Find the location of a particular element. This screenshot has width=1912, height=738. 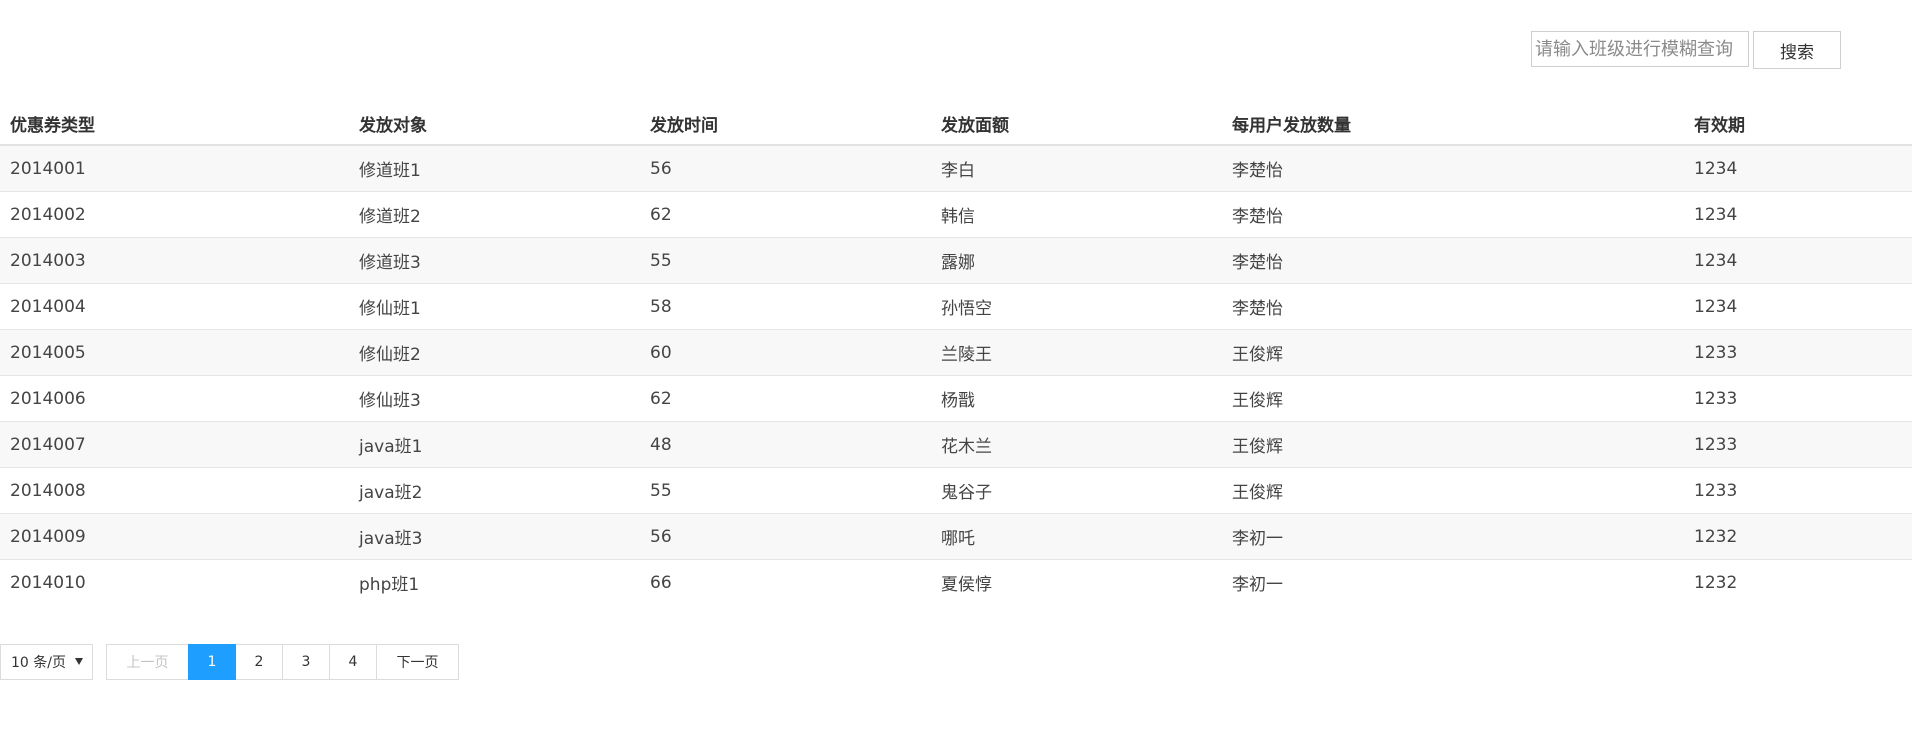

cell-coupon-type: 2014009 is located at coordinates (174, 536).